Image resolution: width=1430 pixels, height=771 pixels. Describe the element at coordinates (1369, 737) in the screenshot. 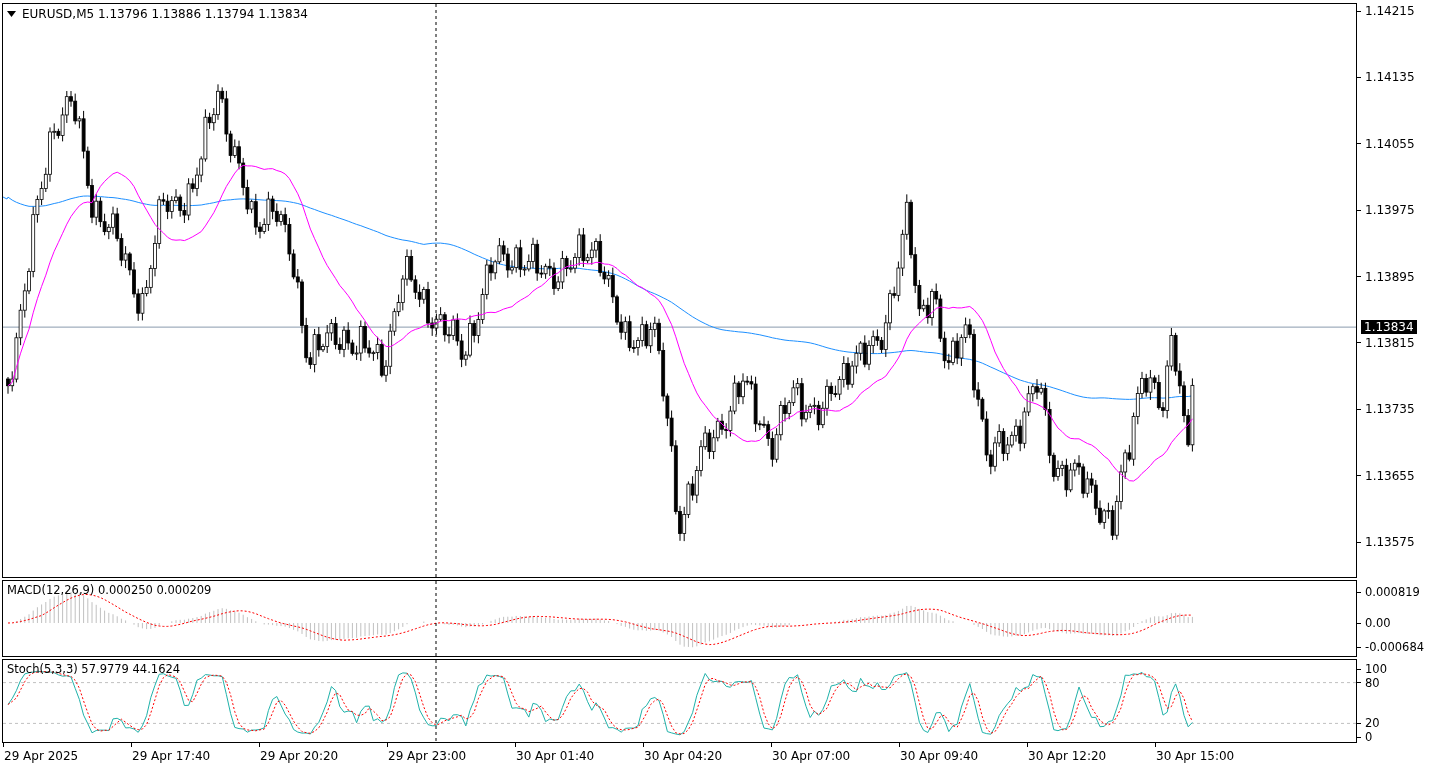

I see `indicator-scale-label: 0` at that location.